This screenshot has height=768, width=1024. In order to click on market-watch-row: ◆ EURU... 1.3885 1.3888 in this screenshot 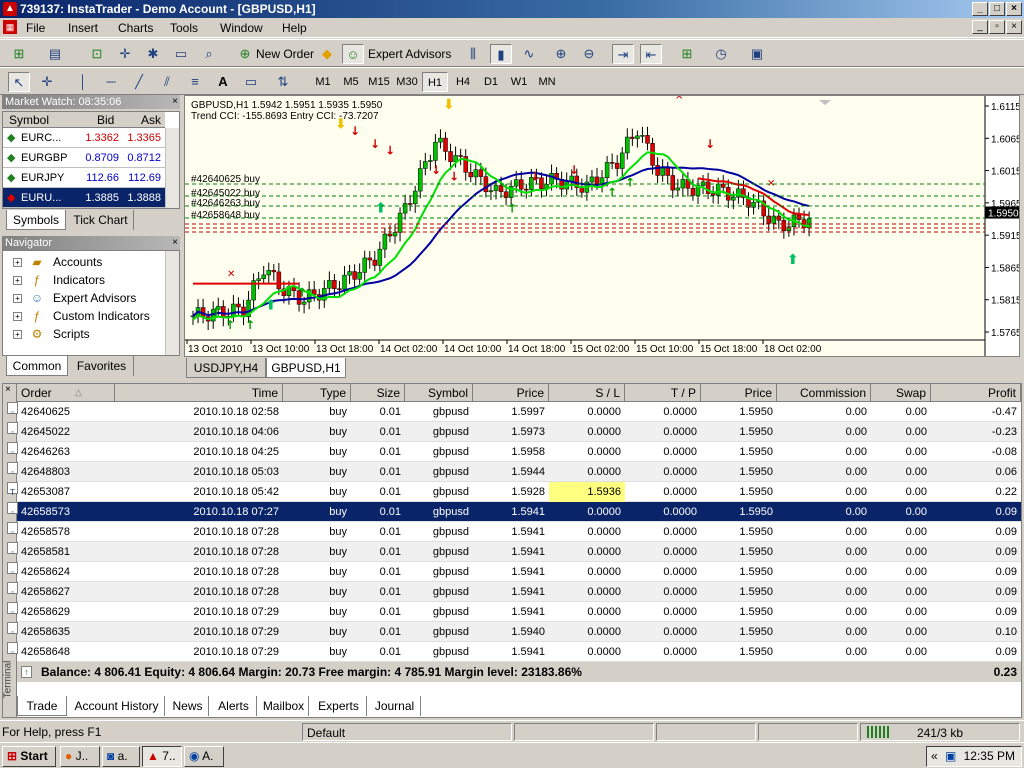, I will do `click(84, 198)`.